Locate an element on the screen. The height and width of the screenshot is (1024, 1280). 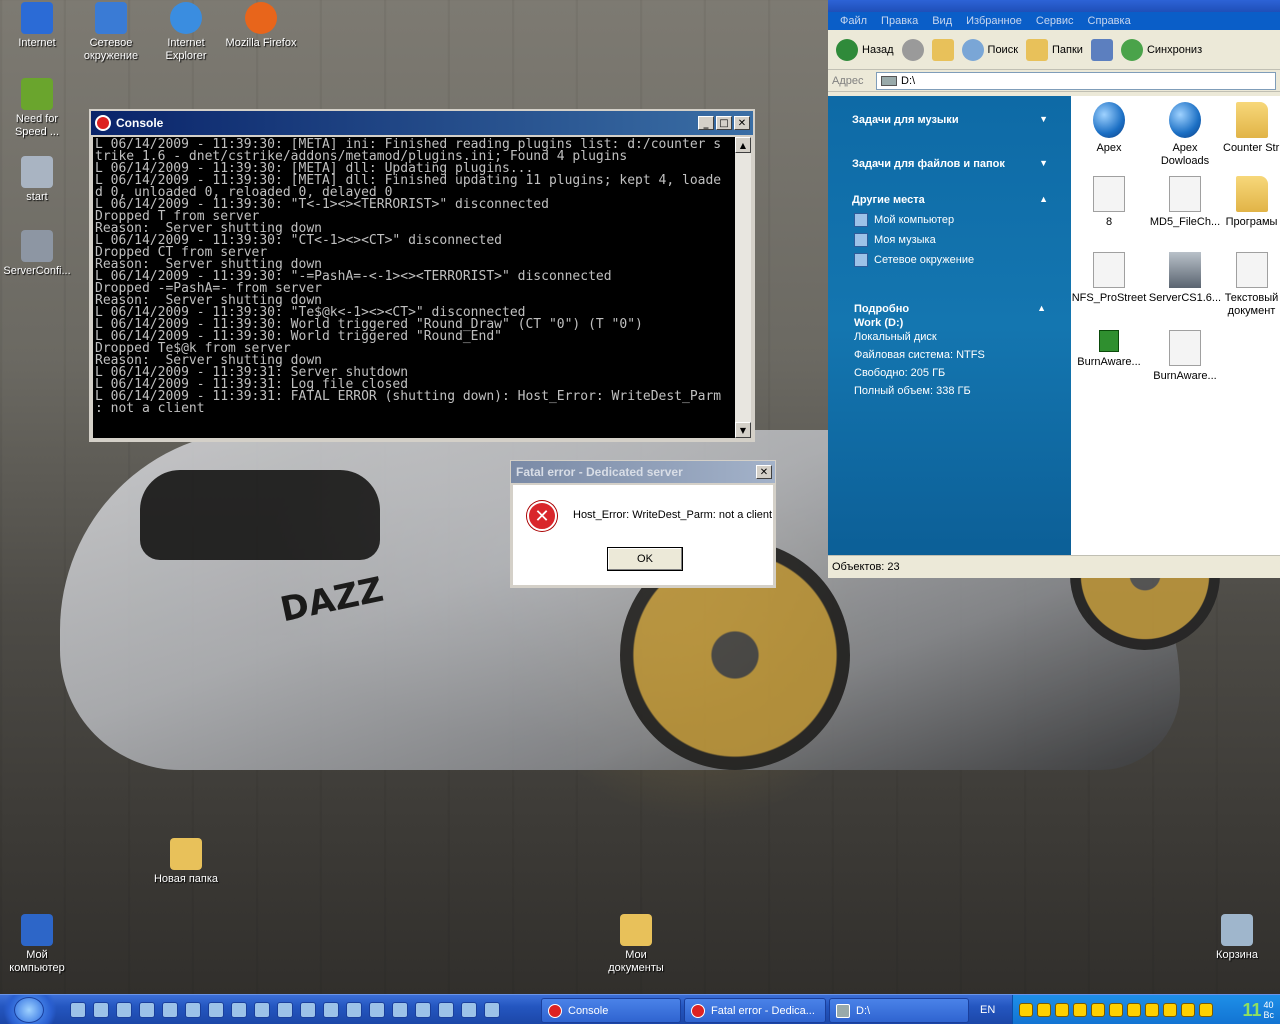
detail-filesystem: Файловая система: NTFS is located at coordinates (919, 355).